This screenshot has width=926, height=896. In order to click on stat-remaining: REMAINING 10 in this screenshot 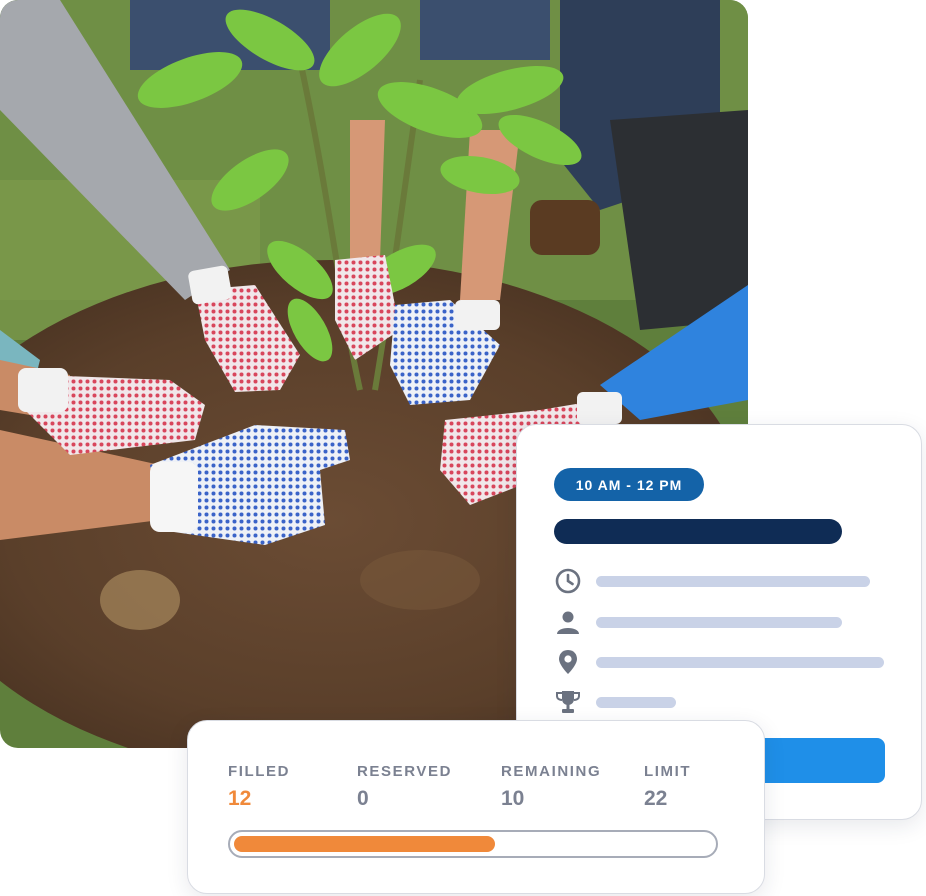, I will do `click(551, 787)`.